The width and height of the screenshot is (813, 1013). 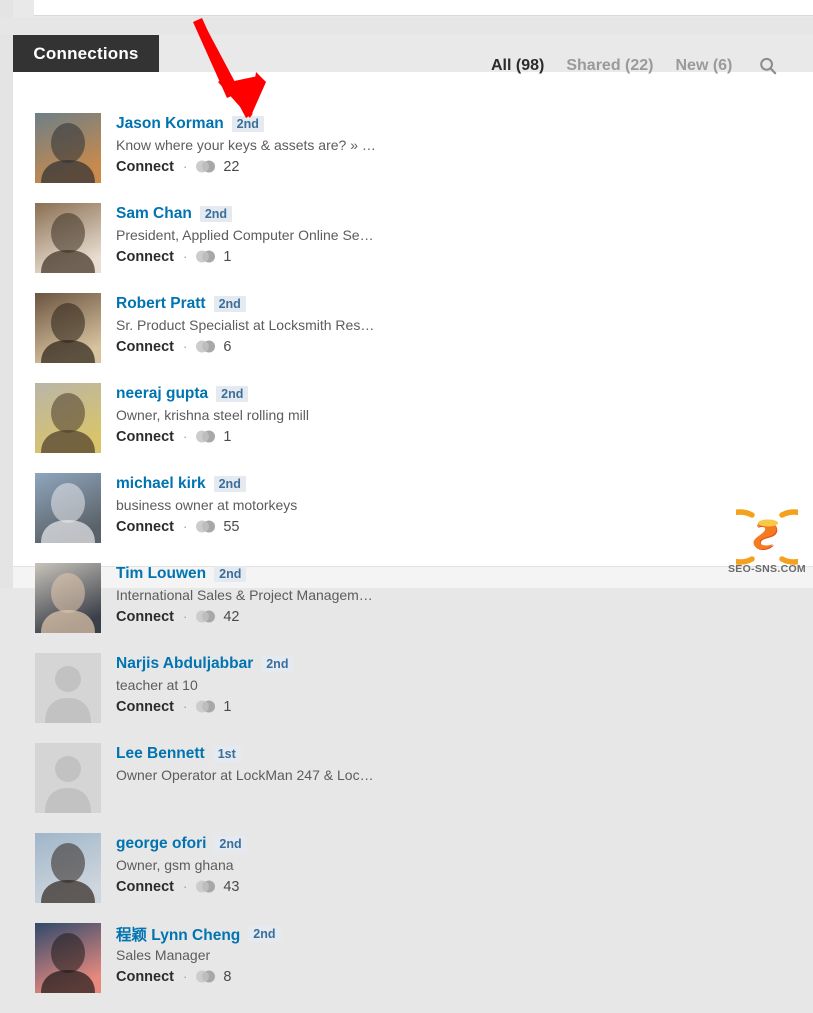 I want to click on degree-badge: 1st, so click(x=226, y=754).